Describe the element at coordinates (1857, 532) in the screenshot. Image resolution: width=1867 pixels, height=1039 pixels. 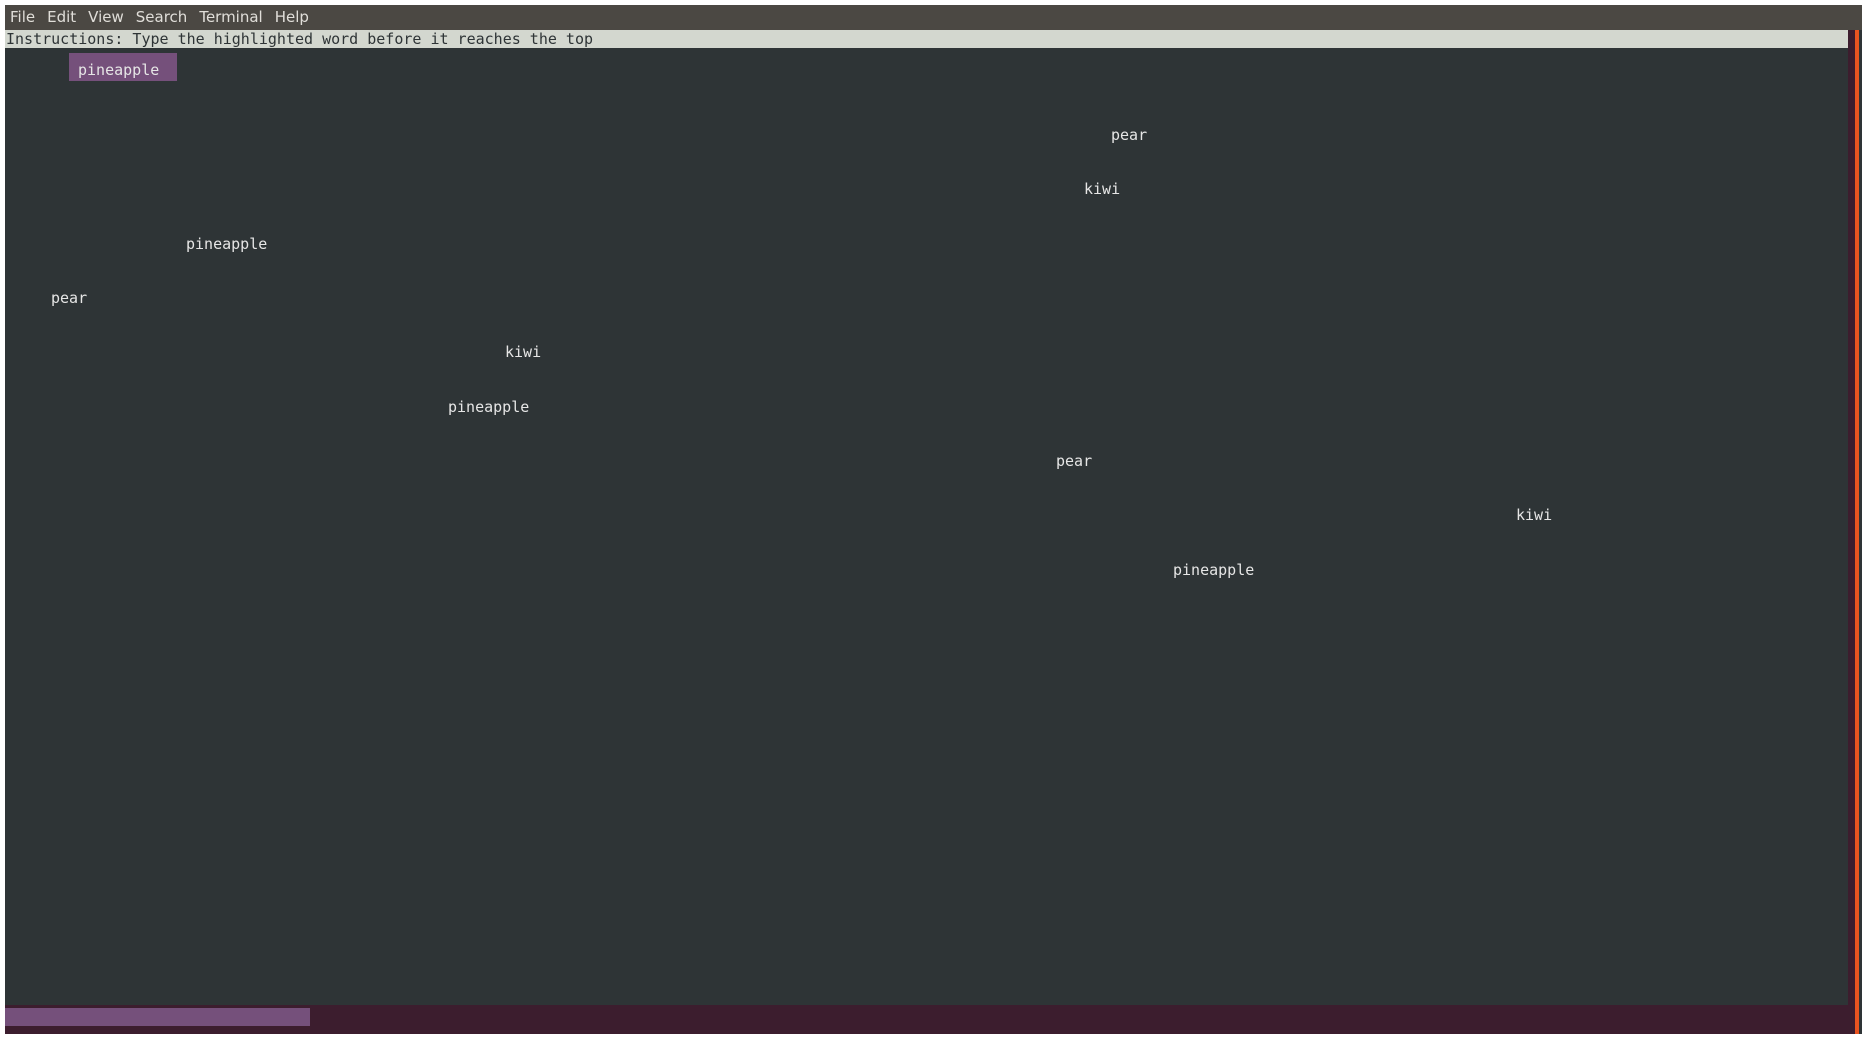
I see `scrollbar-accent` at that location.